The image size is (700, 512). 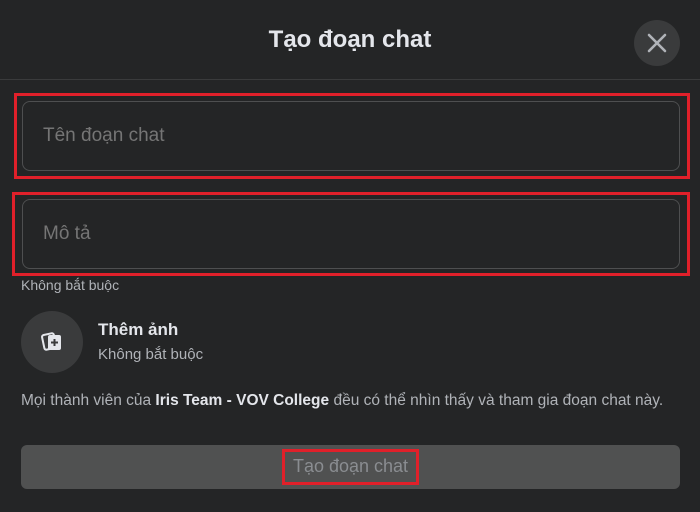 What do you see at coordinates (151, 354) in the screenshot?
I see `add-photo-optional: Không bắt buộc` at bounding box center [151, 354].